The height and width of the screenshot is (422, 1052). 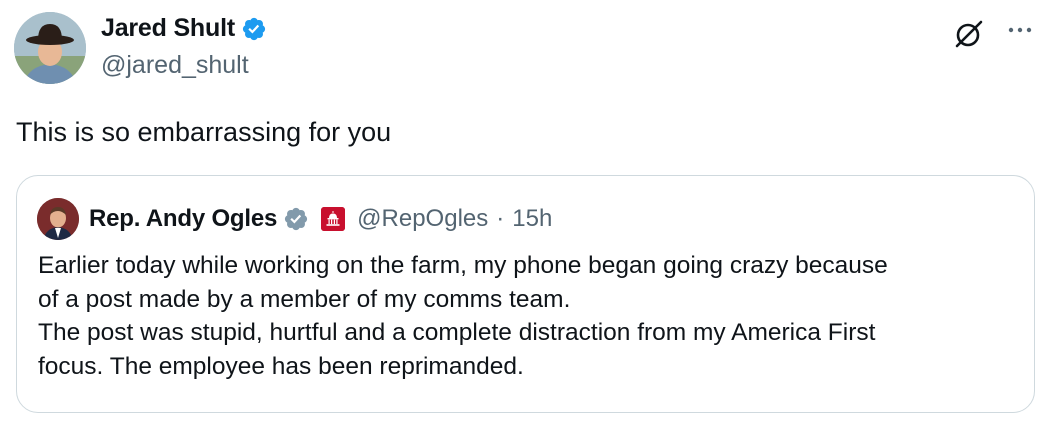 I want to click on tweet-text: This is so embarrassing for you, so click(x=204, y=132).